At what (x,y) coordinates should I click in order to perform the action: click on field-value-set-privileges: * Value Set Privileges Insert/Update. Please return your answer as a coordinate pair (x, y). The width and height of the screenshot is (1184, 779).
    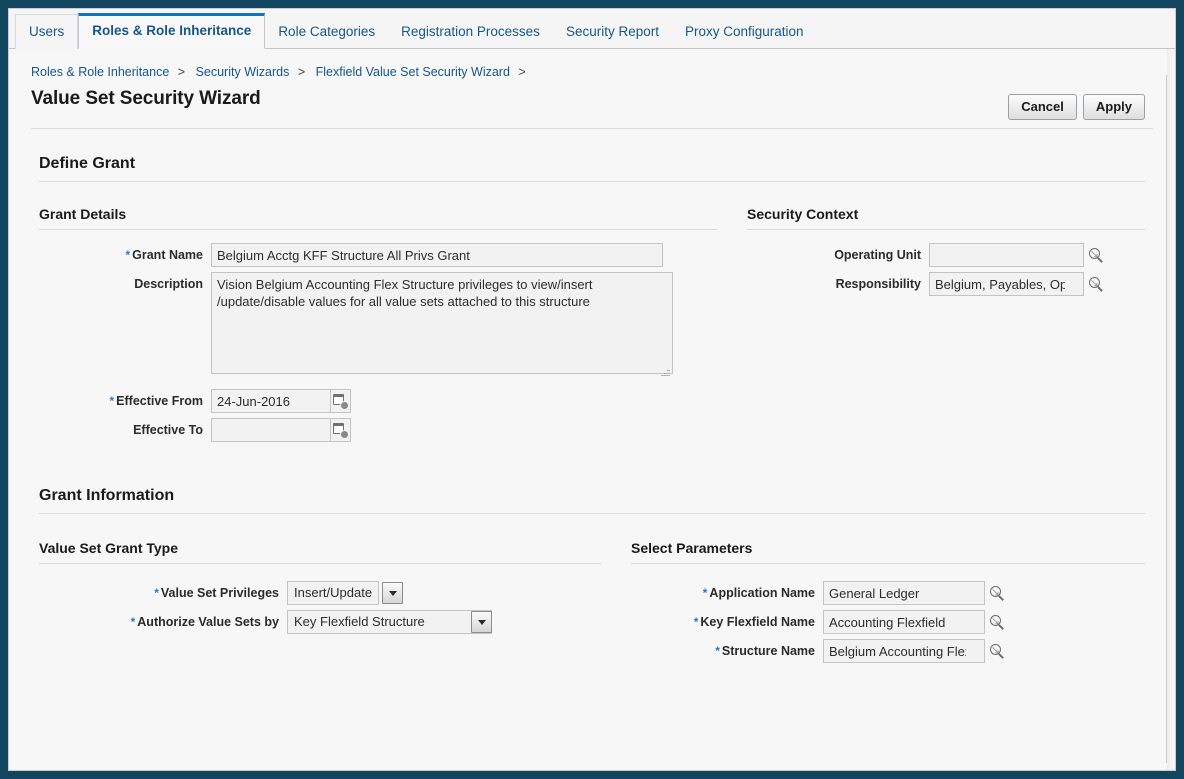
    Looking at the image, I should click on (320, 593).